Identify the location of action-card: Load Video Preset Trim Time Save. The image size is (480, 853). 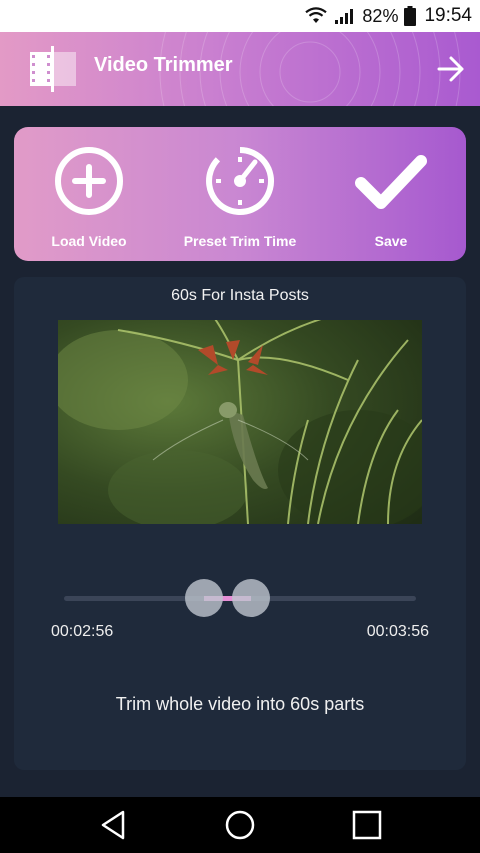
(240, 194).